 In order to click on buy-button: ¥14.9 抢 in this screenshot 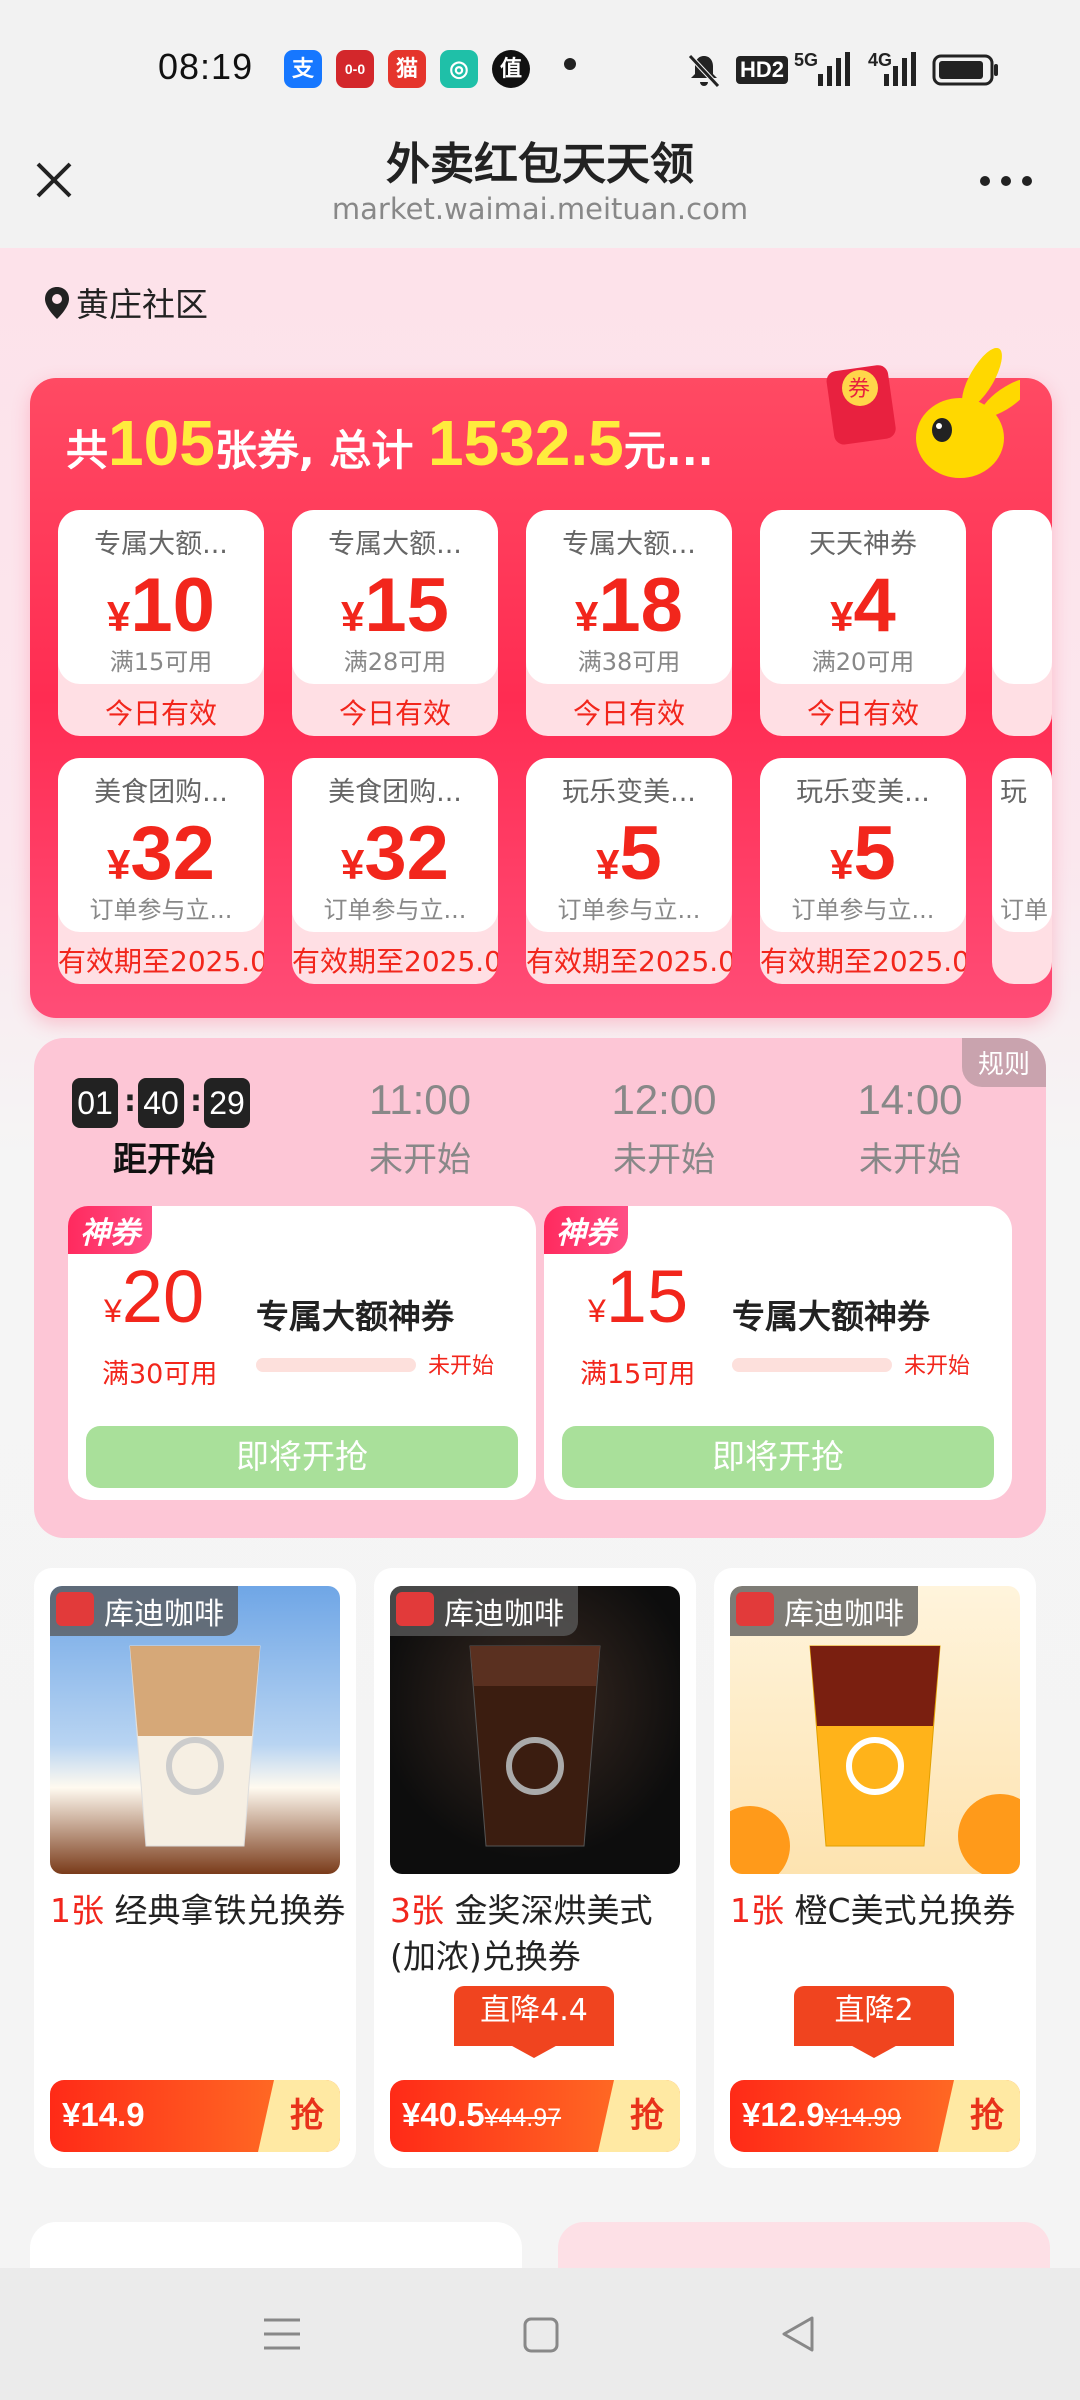, I will do `click(195, 2116)`.